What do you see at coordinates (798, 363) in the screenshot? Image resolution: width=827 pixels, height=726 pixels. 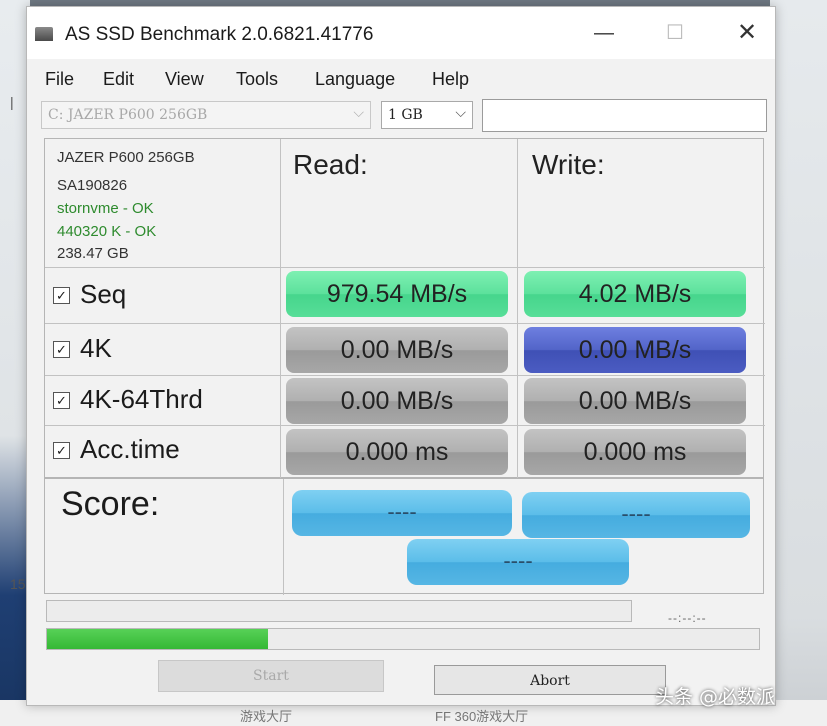 I see `desktop-right-area` at bounding box center [798, 363].